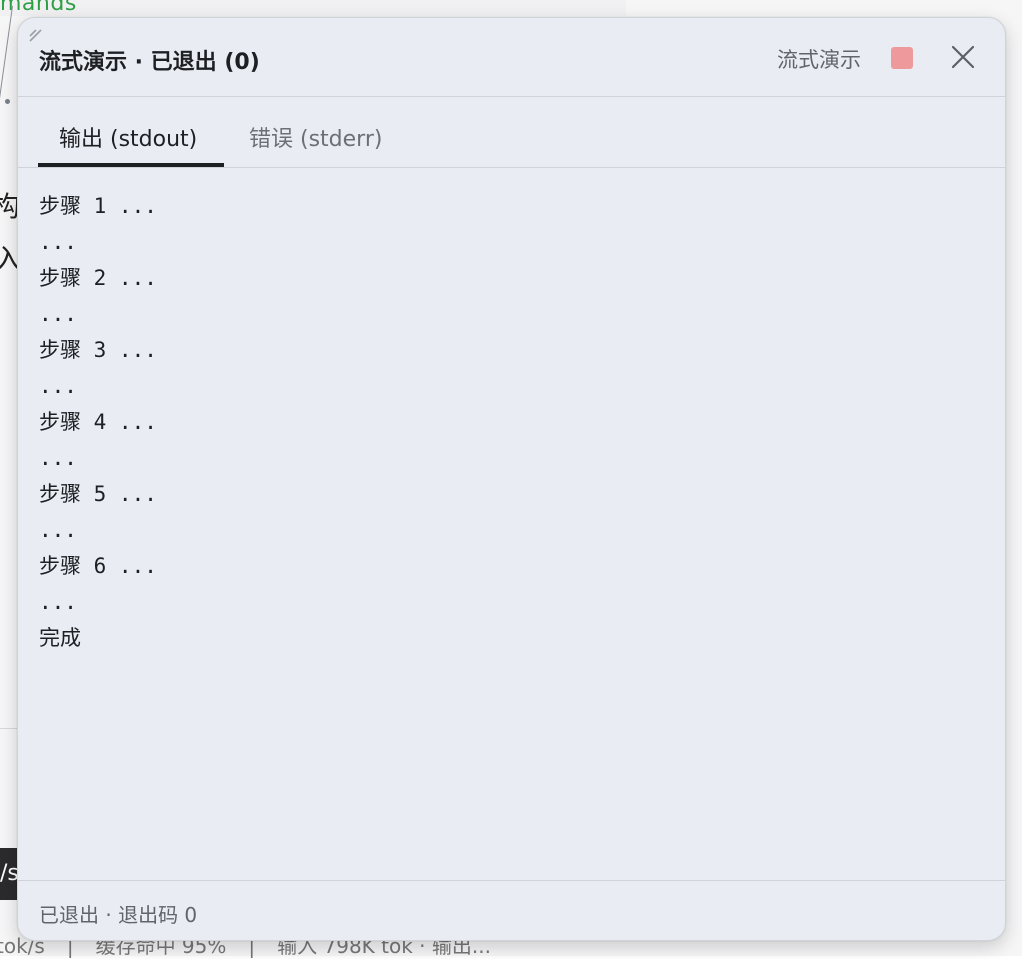  Describe the element at coordinates (511, 57) in the screenshot. I see `panel-header: 流式演示 · 已退出 (0) 流式演示` at that location.